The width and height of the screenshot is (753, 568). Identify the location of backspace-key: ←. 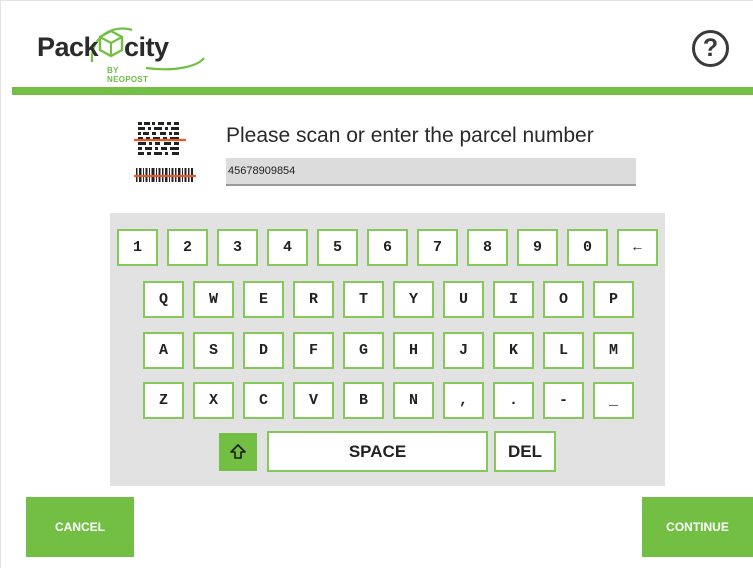
(637, 247).